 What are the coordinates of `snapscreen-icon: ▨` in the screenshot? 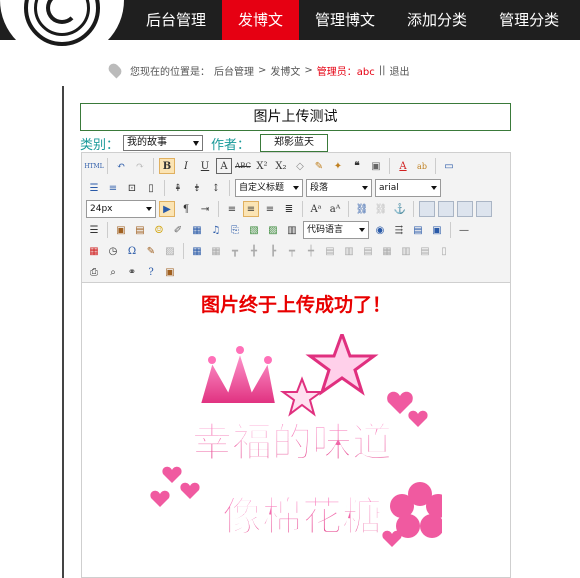 It's located at (170, 251).